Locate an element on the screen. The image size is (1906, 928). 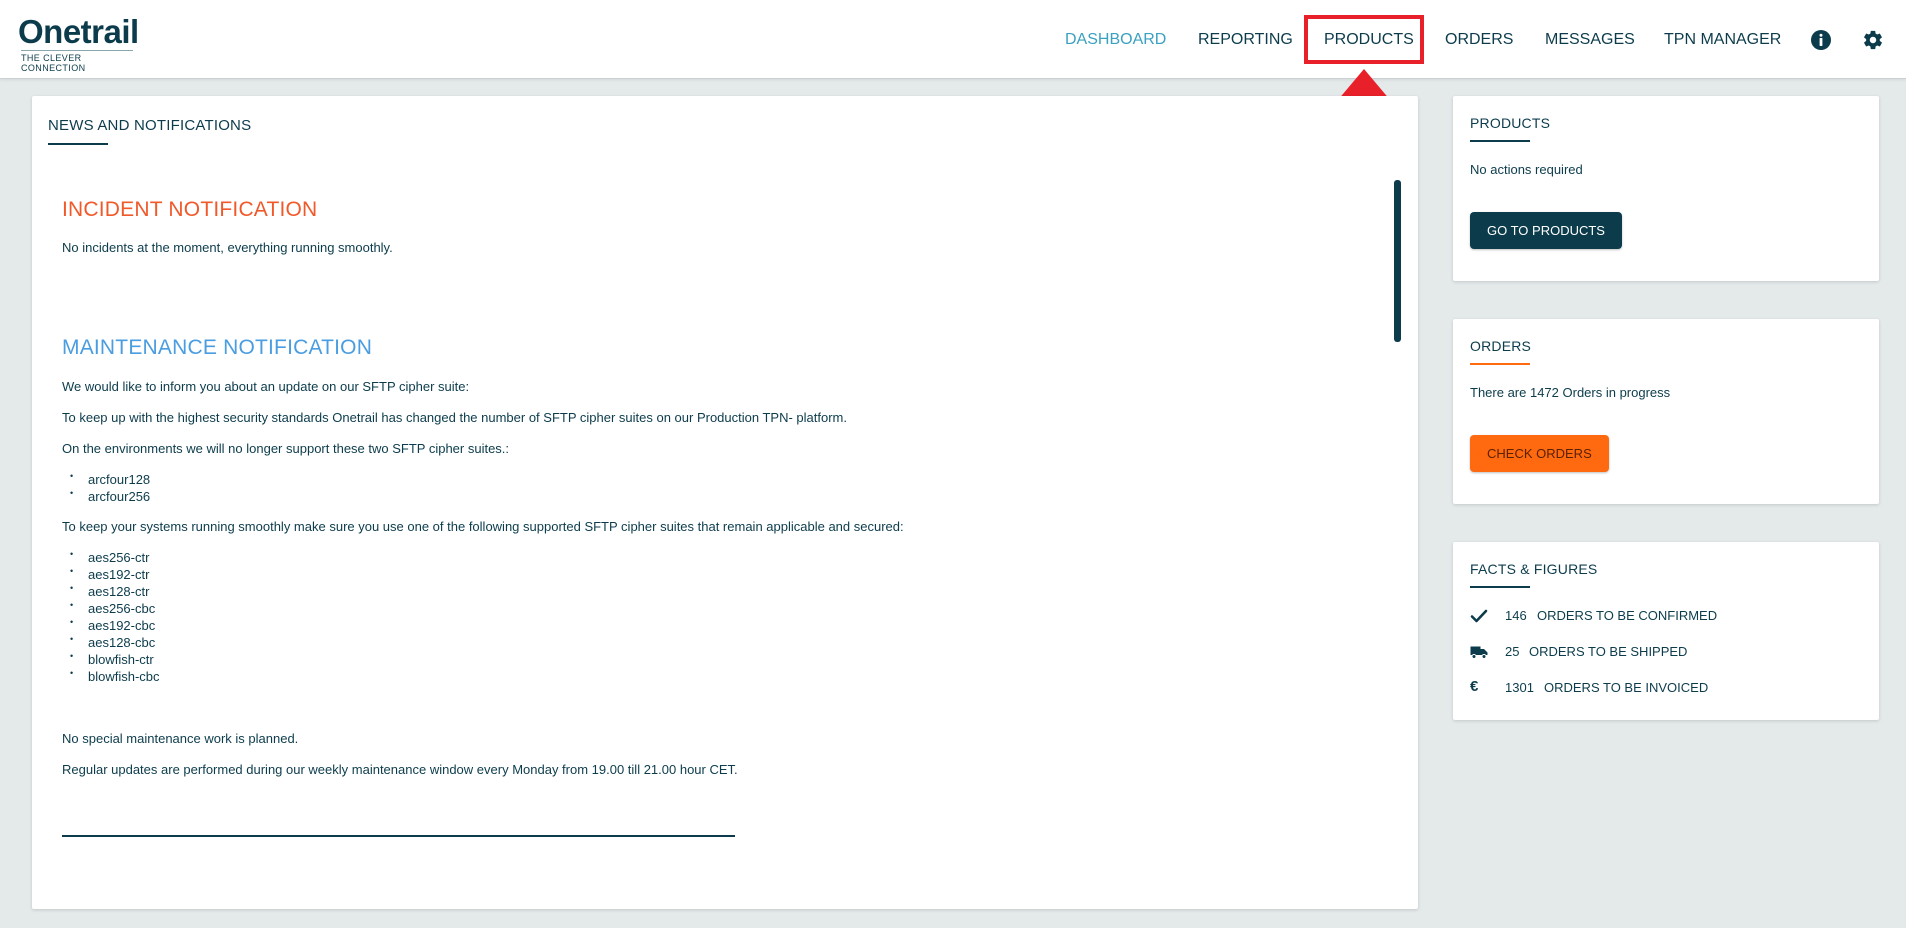
nav-orders: ORDERS is located at coordinates (1479, 40).